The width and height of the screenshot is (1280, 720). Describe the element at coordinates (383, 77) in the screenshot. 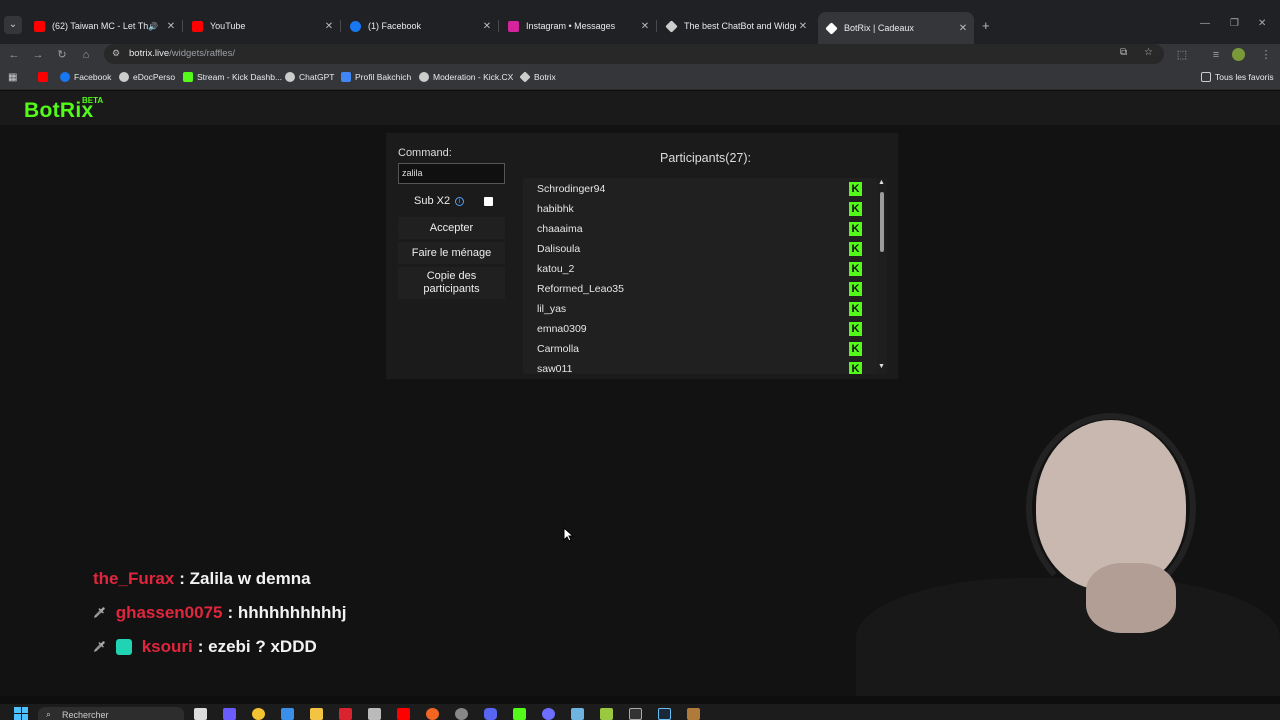

I see `bookmark-label: Profil Bakchich` at that location.